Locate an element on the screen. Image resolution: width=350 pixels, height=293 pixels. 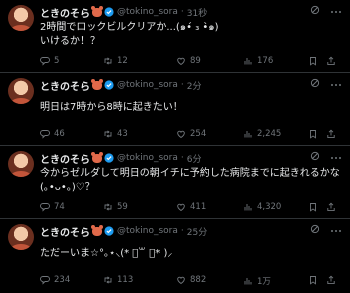
tweet-actions: 74 59 411 4,320 is located at coordinates (190, 209).